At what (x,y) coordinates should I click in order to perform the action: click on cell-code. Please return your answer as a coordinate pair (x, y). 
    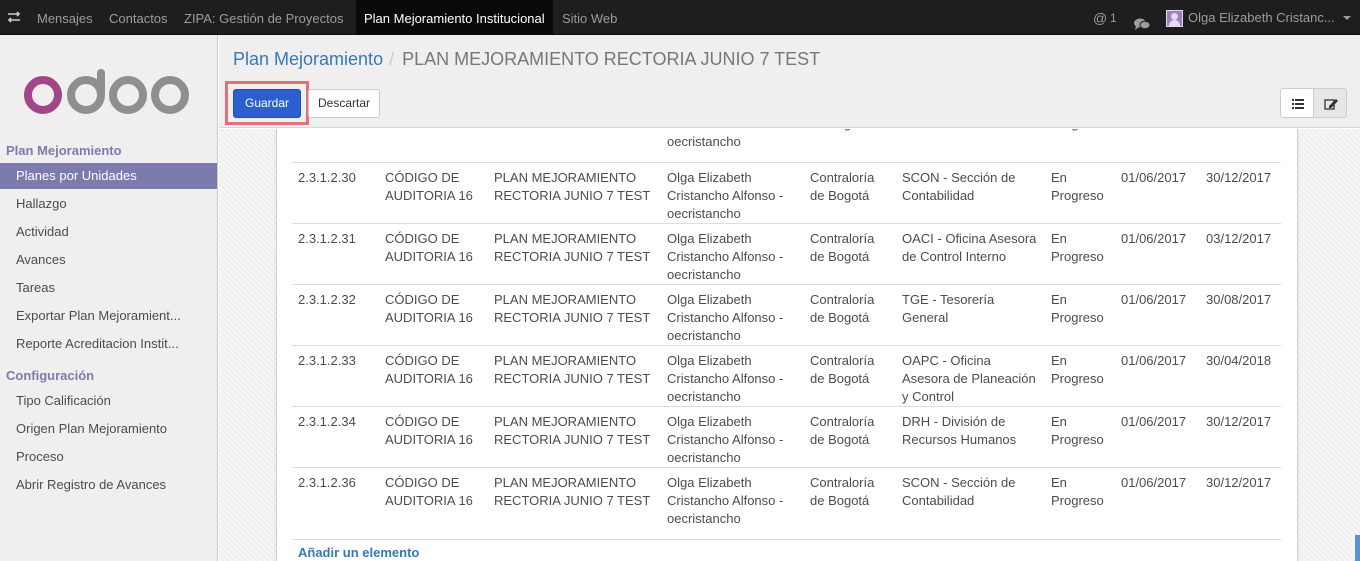
    Looking at the image, I should click on (335, 145).